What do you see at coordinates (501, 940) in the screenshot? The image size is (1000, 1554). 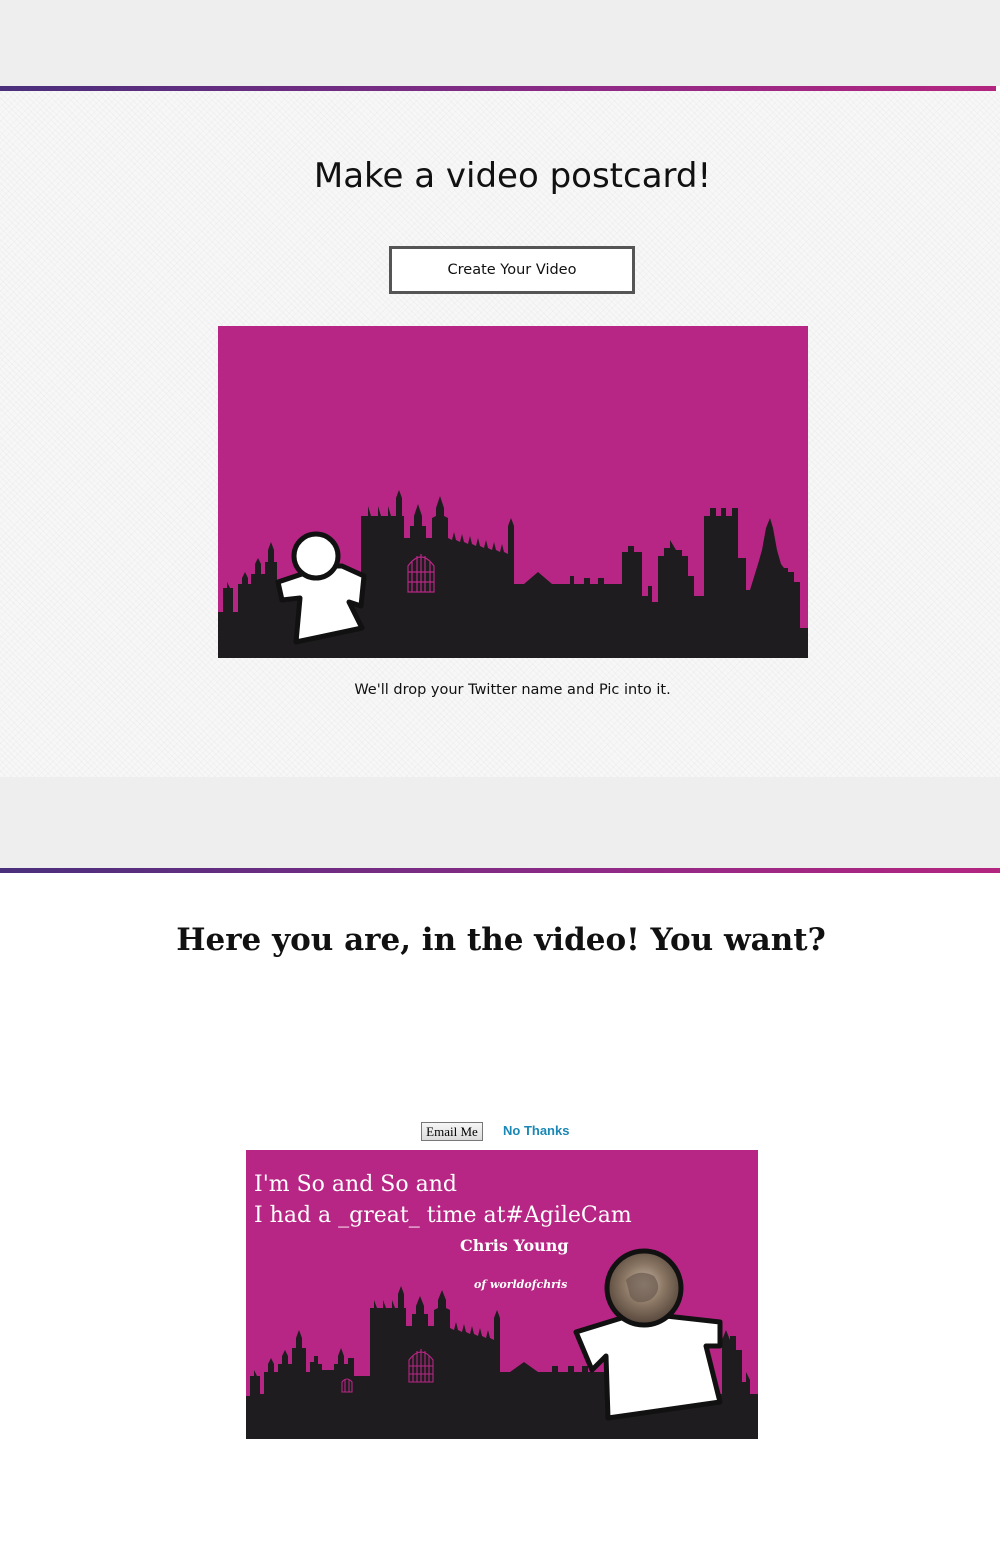 I see `result-heading: Here you are, in the video! You want?` at bounding box center [501, 940].